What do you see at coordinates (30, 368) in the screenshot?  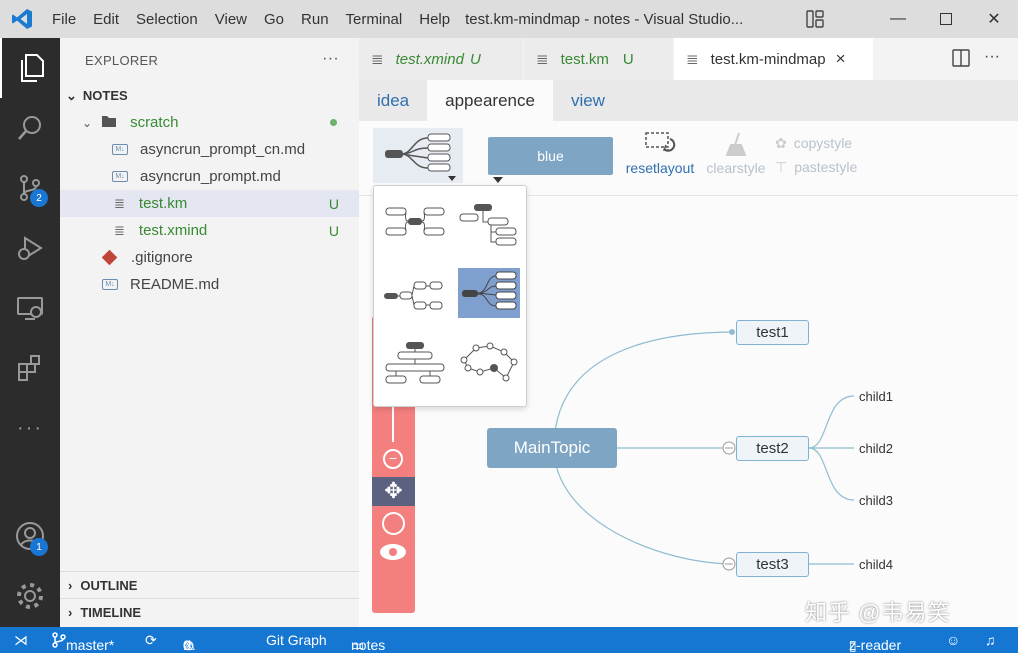 I see `extensions-icon` at bounding box center [30, 368].